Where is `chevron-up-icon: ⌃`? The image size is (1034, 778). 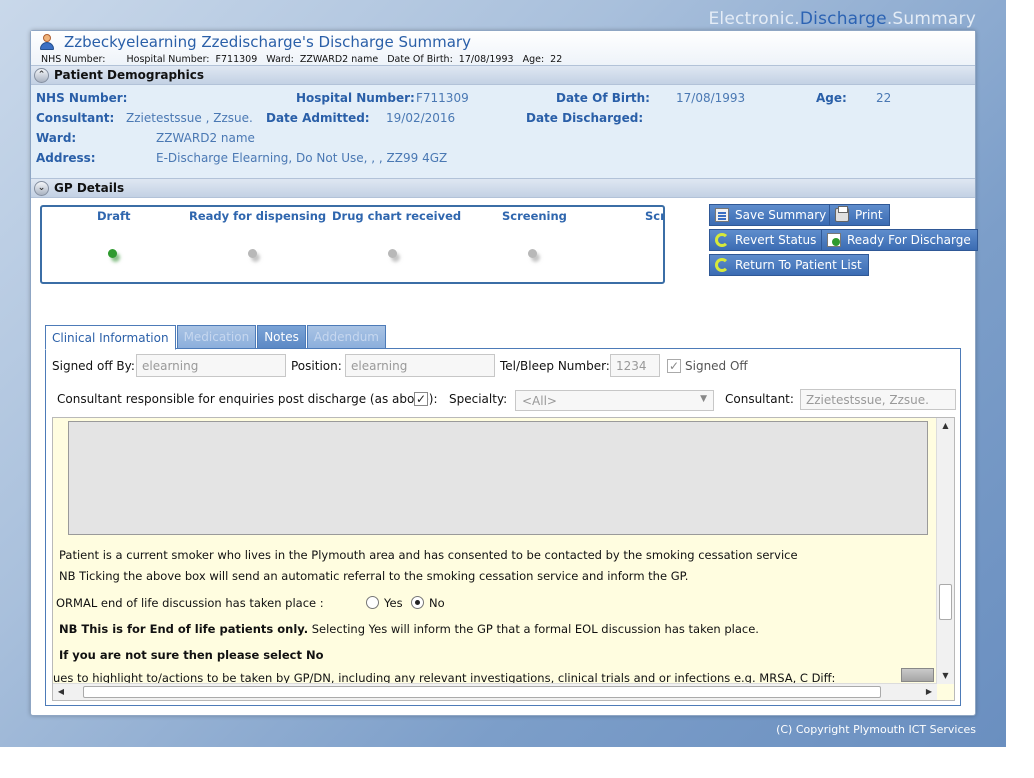
chevron-up-icon: ⌃ is located at coordinates (41, 75).